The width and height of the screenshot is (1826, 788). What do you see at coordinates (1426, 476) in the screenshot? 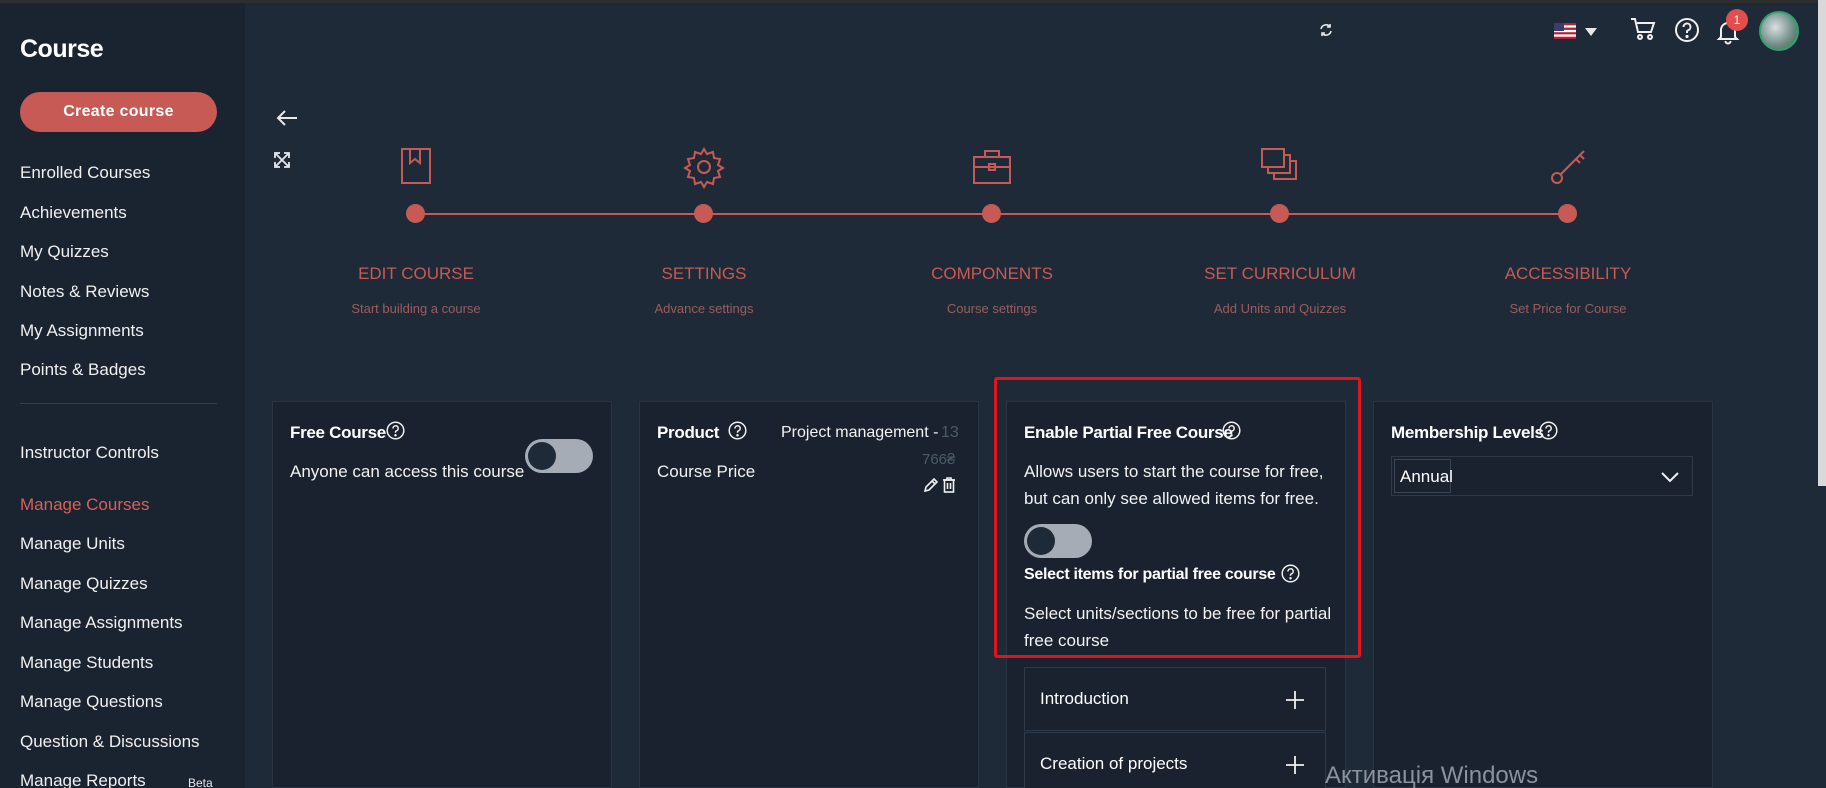
I see `membership-selected-value: Annual` at bounding box center [1426, 476].